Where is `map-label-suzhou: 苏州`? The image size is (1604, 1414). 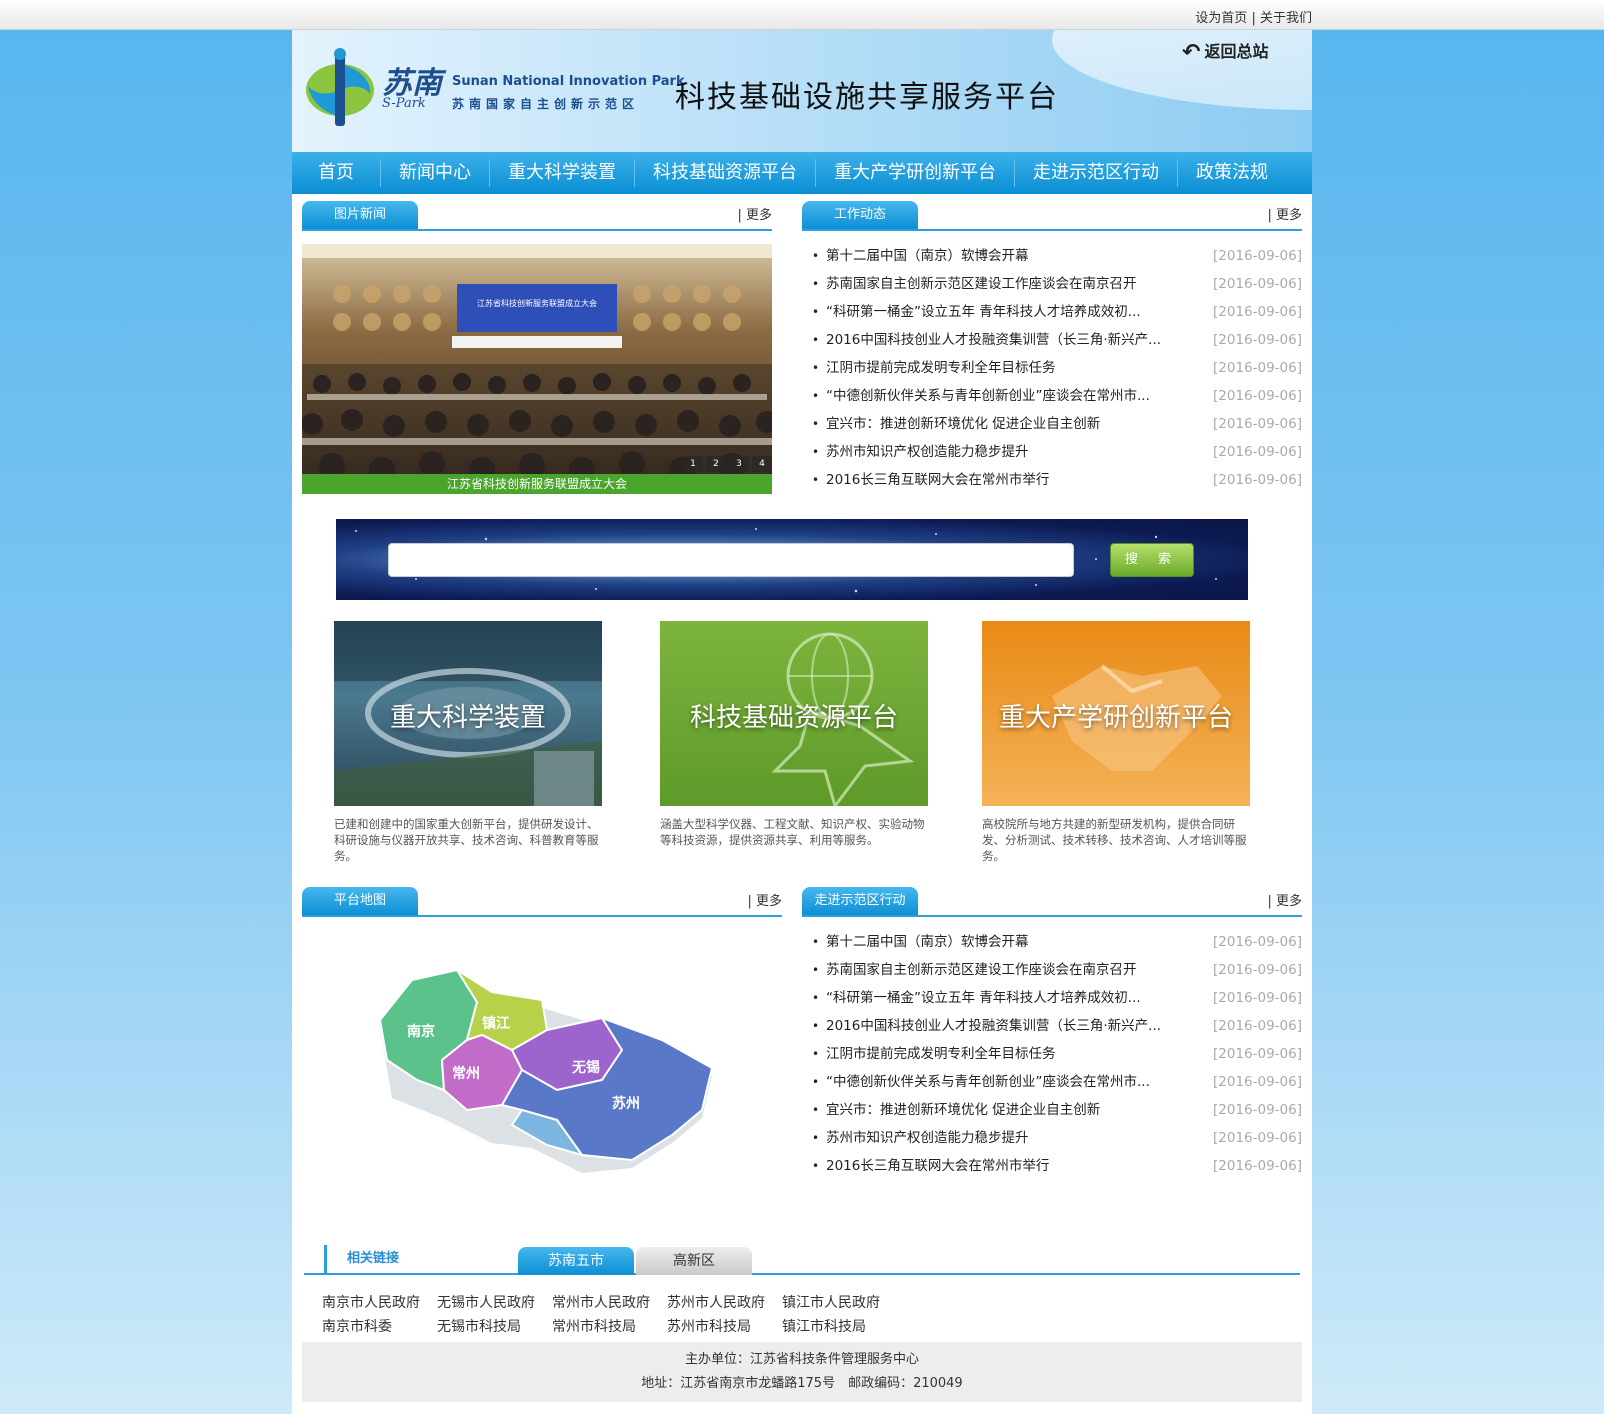
map-label-suzhou: 苏州 is located at coordinates (626, 1103).